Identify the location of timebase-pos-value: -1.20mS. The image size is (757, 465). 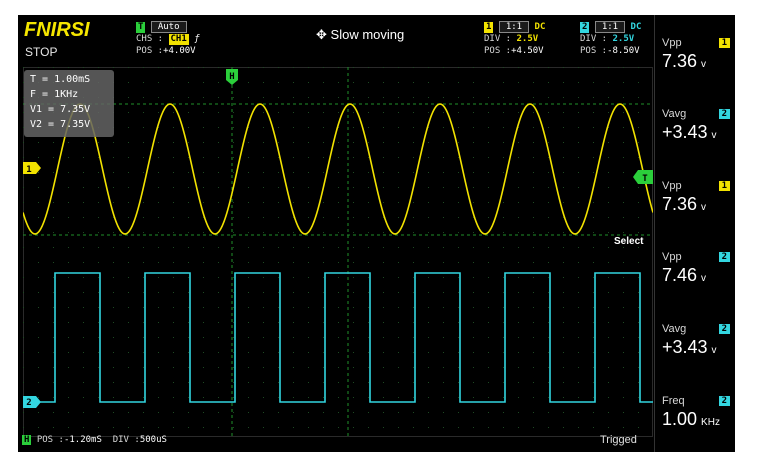
(82, 440).